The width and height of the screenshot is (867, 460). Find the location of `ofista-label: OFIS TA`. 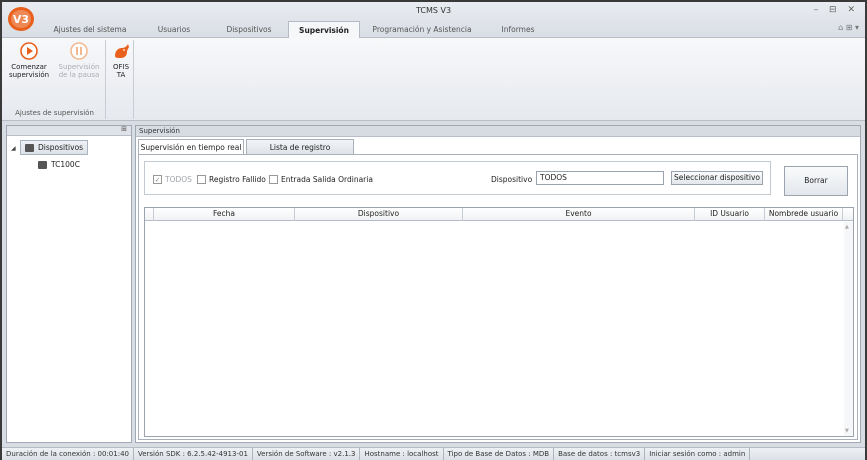

ofista-label: OFIS TA is located at coordinates (121, 71).